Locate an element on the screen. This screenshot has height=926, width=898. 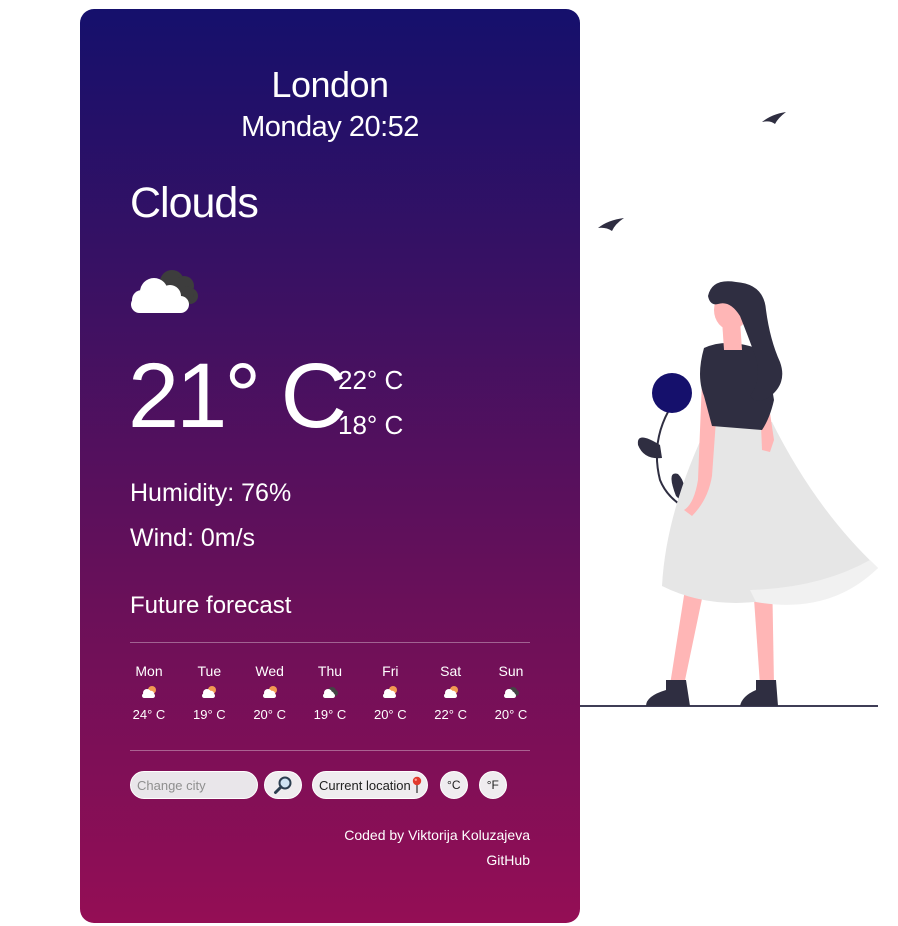
wind: Wind: 0m/s is located at coordinates (193, 538).